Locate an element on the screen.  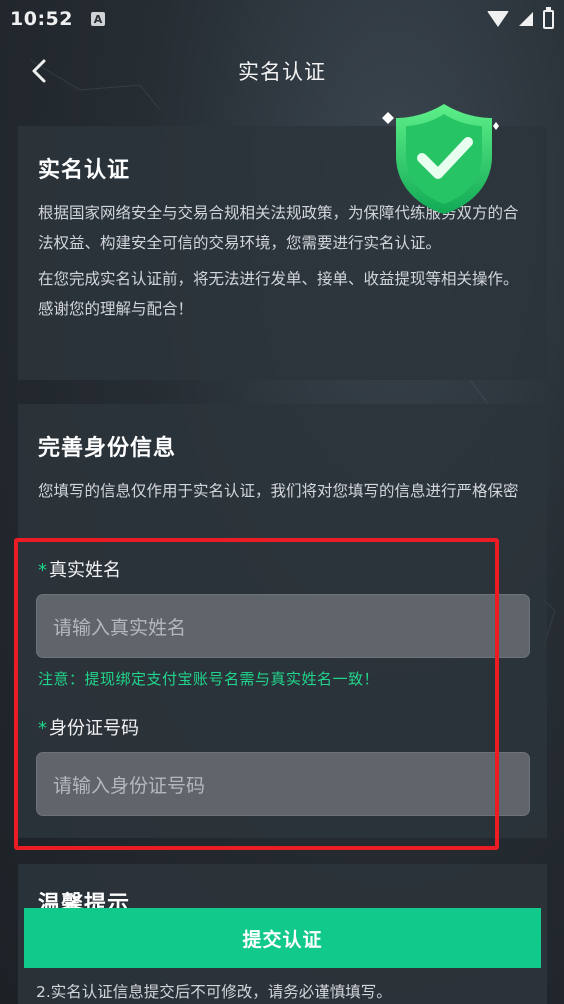
notification-a-icon: A is located at coordinates (97, 19).